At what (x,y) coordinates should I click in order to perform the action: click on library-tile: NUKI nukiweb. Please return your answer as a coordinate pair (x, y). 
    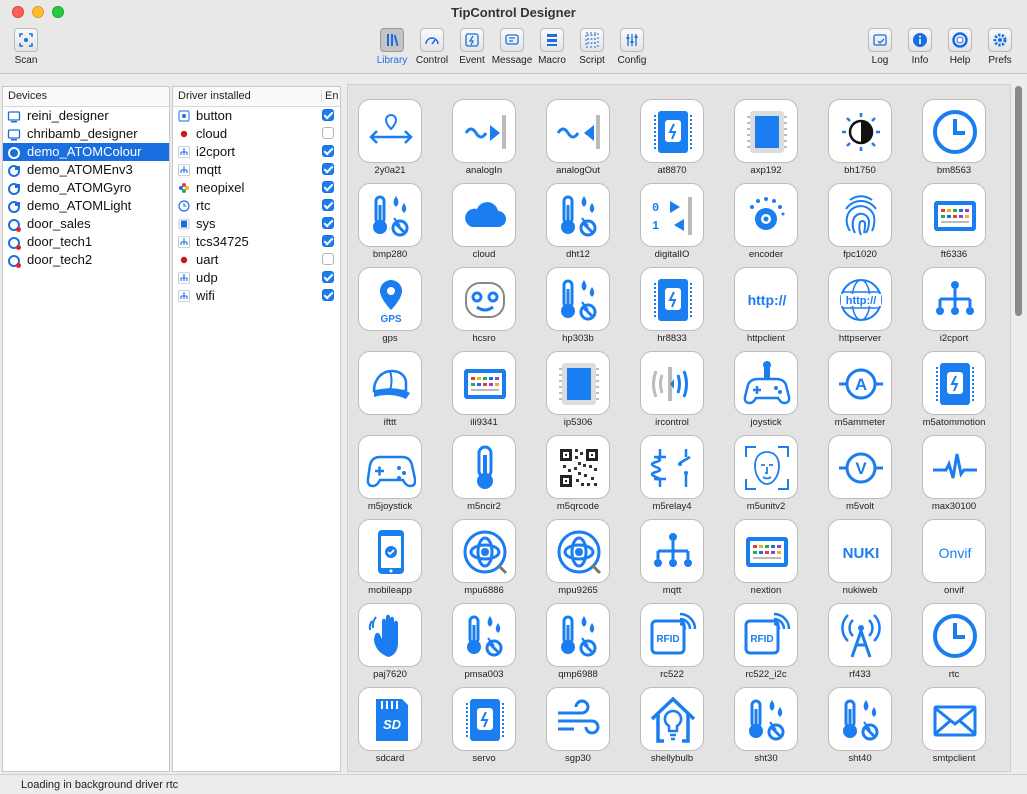
    Looking at the image, I should click on (858, 561).